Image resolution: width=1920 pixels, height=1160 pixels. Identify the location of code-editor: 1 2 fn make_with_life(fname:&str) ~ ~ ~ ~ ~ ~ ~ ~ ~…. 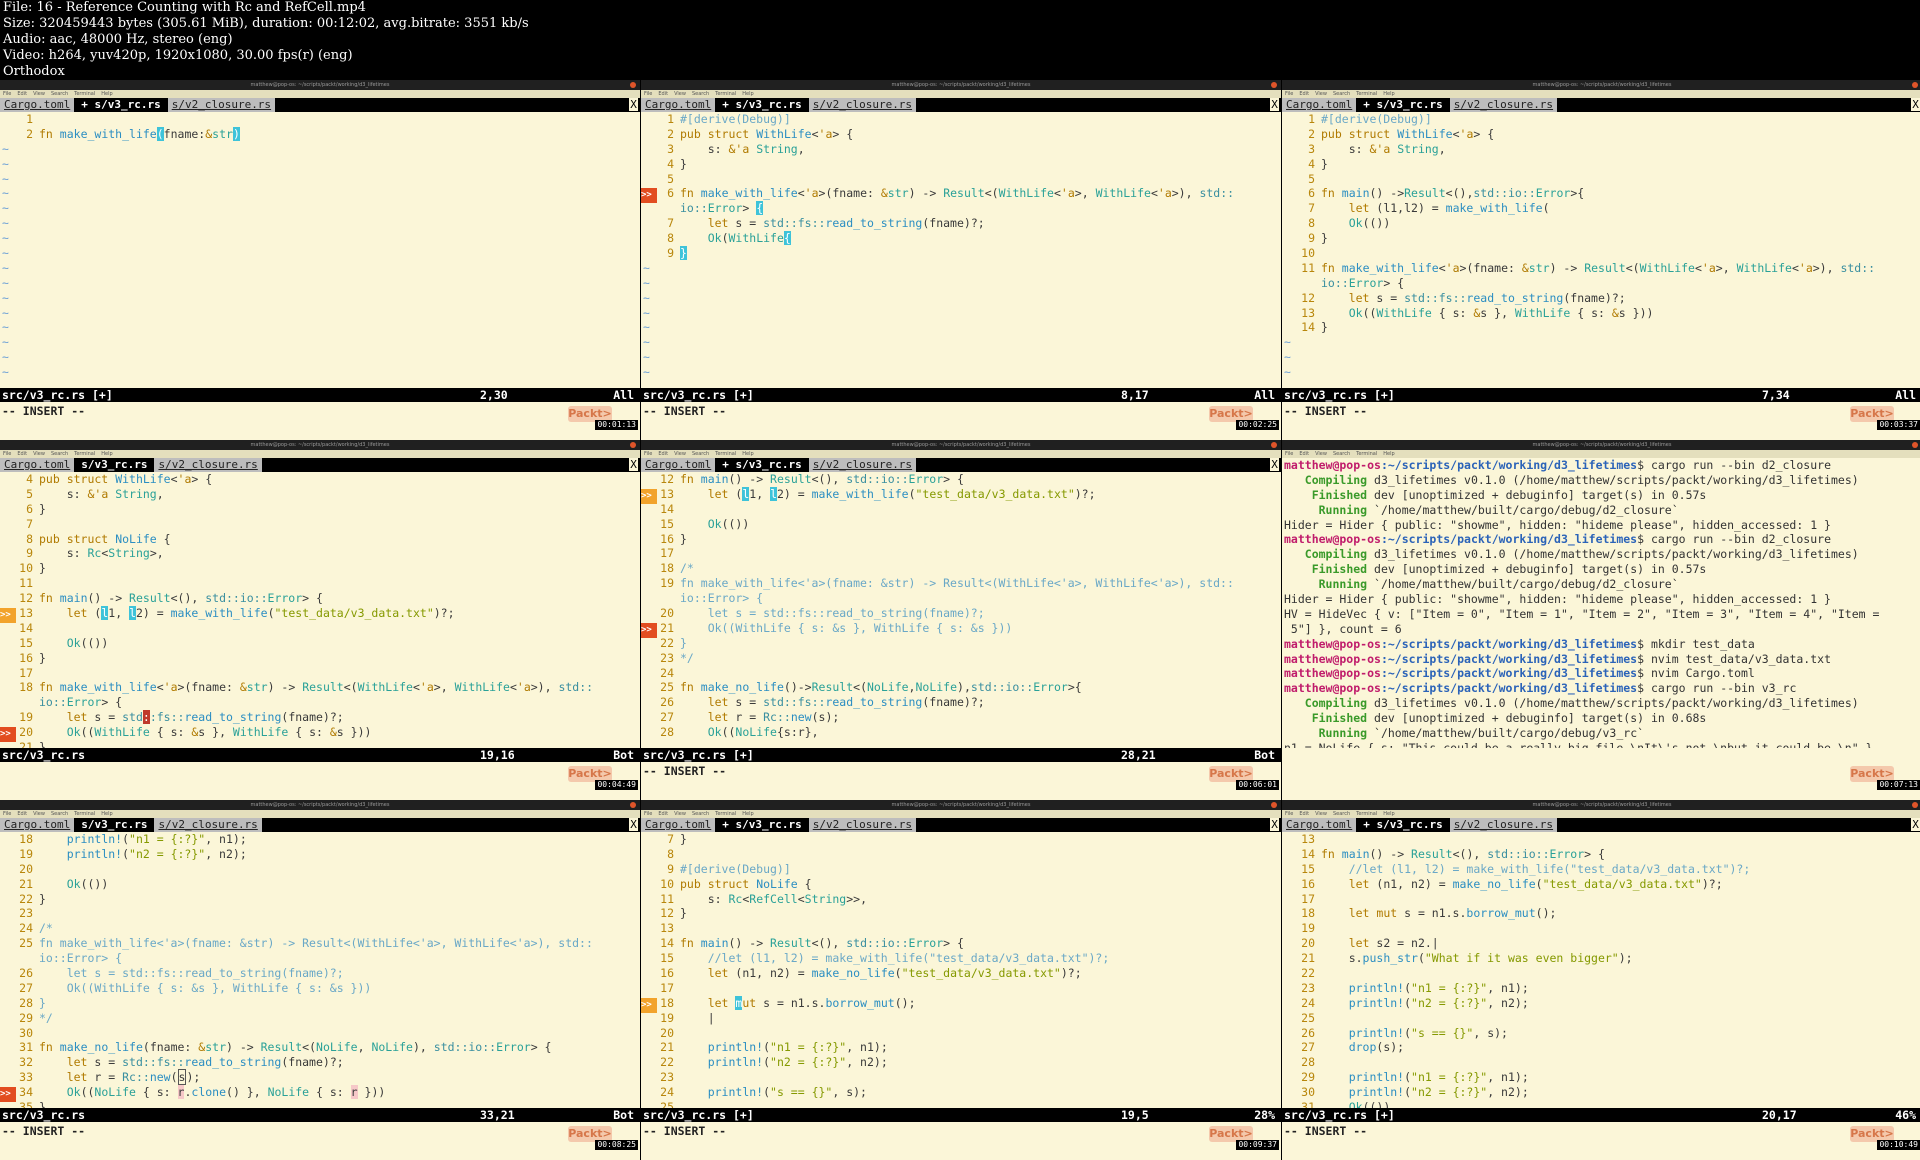
(320, 250).